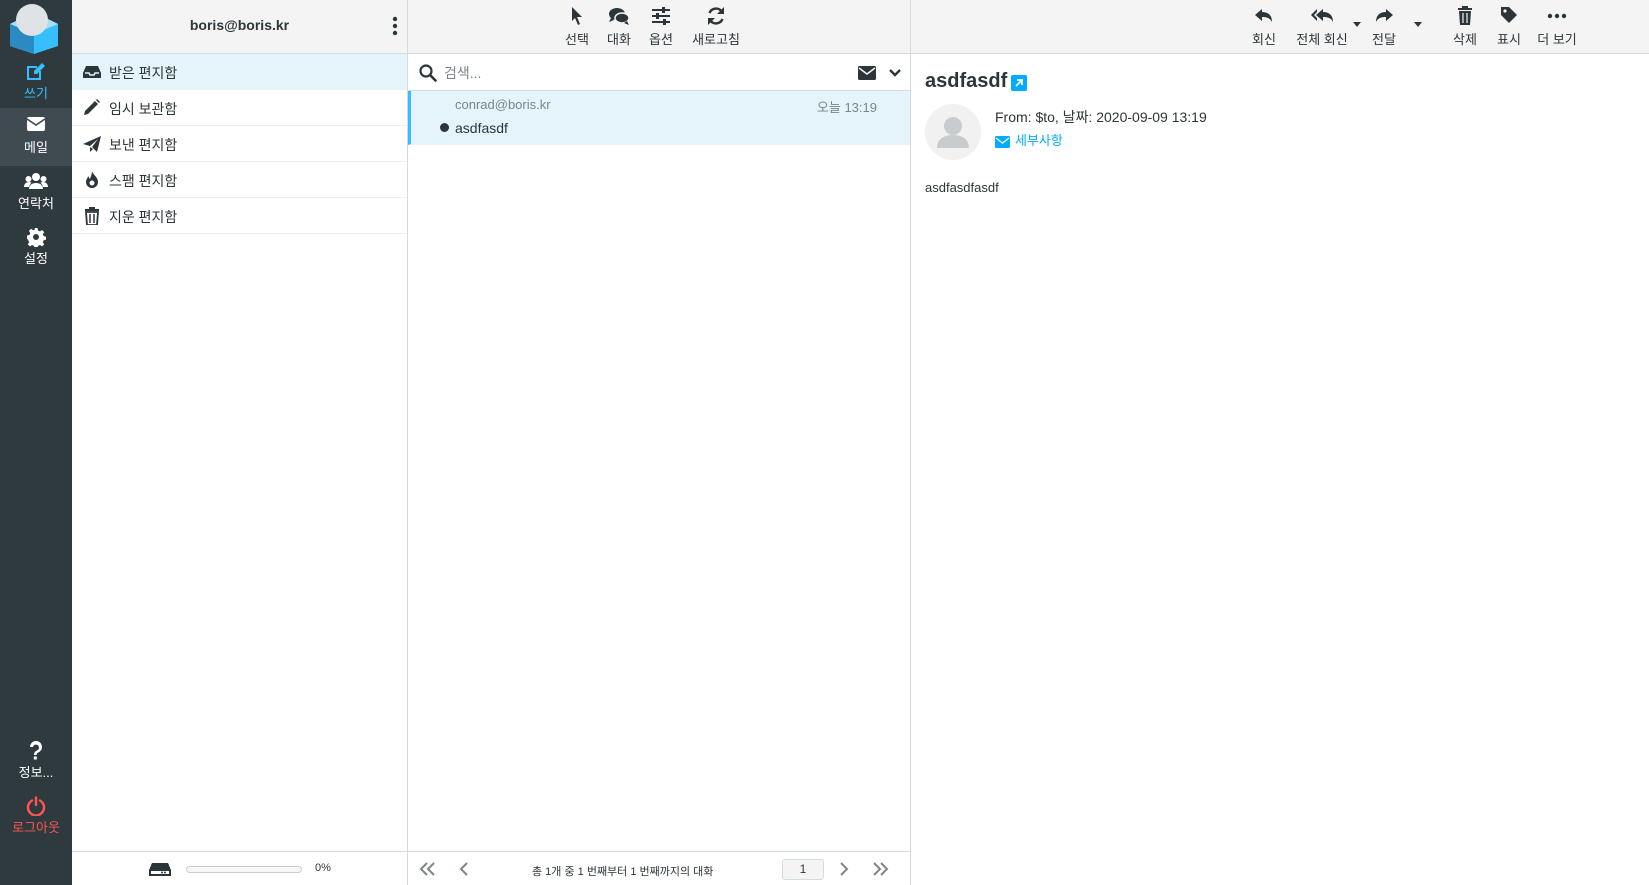  I want to click on message-subject: asdfasdf, so click(481, 128).